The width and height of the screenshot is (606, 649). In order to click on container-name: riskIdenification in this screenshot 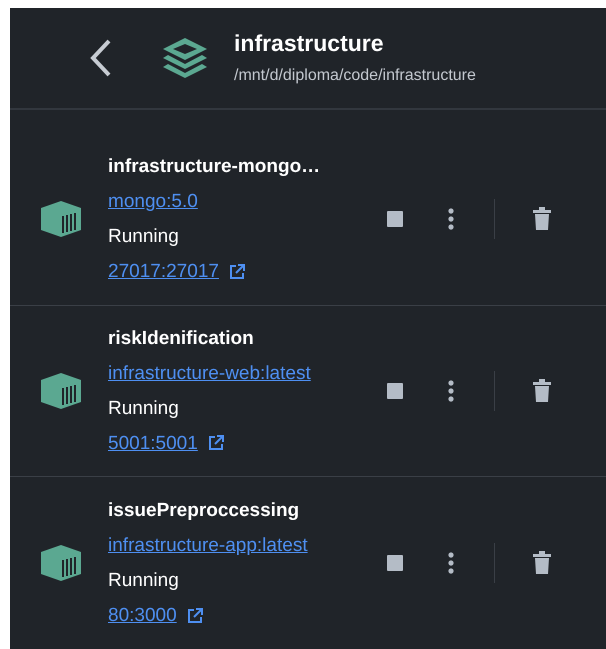, I will do `click(181, 338)`.